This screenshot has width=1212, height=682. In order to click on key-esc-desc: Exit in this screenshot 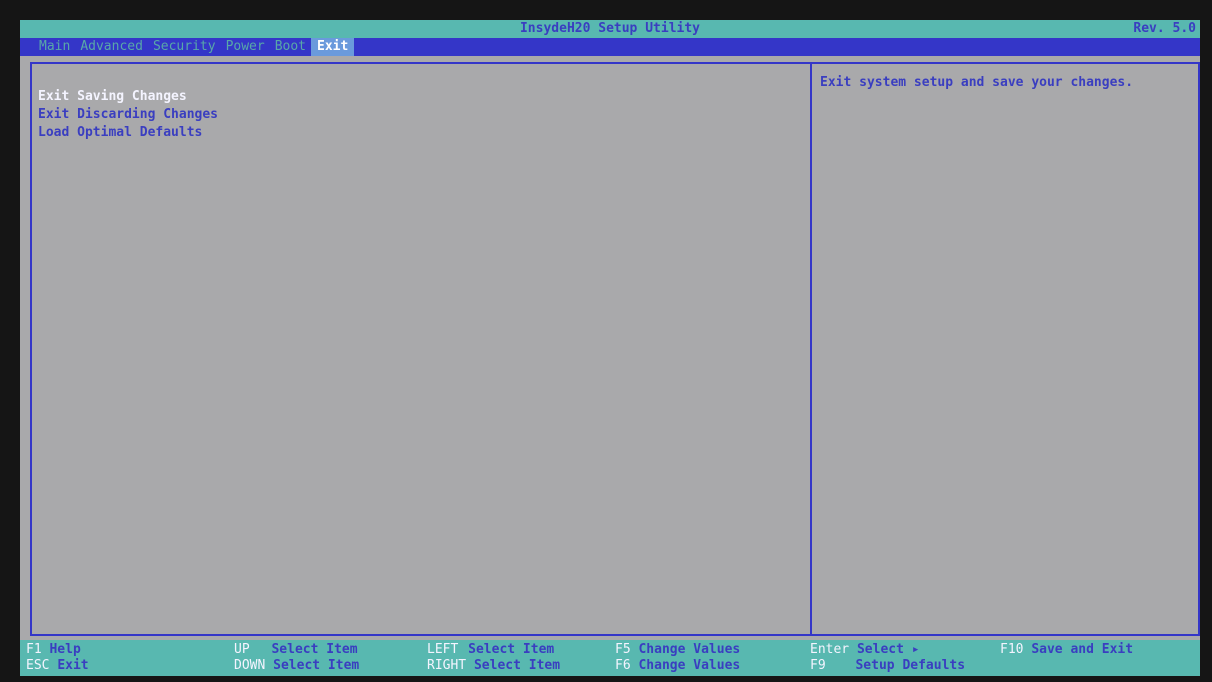, I will do `click(73, 665)`.